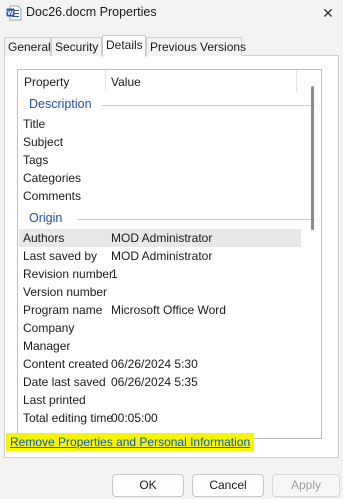  I want to click on property-row: Authors MOD Administrator, so click(160, 238).